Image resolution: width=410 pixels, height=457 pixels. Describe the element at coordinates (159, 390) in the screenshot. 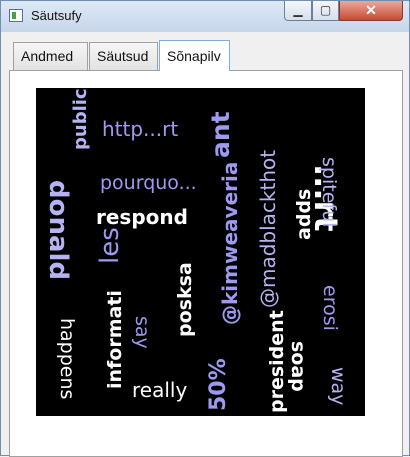

I see `word-cloud-word: really` at that location.